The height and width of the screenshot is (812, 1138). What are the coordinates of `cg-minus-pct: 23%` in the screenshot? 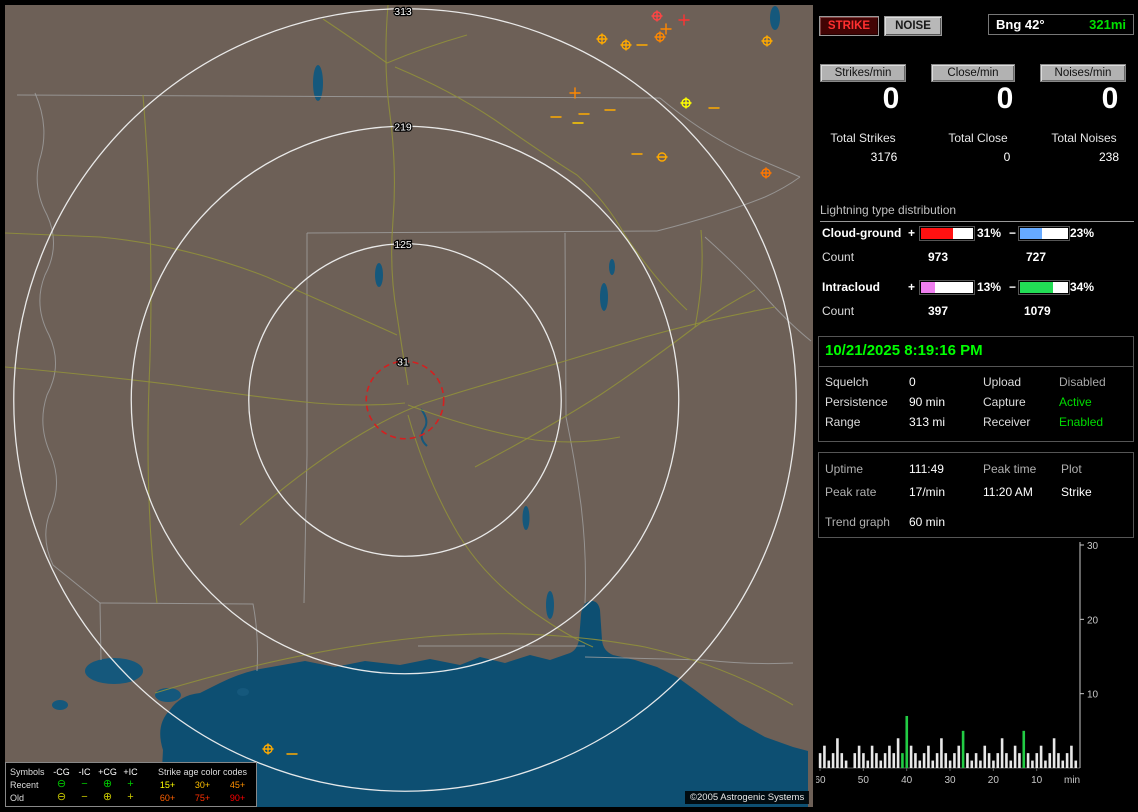 It's located at (1082, 233).